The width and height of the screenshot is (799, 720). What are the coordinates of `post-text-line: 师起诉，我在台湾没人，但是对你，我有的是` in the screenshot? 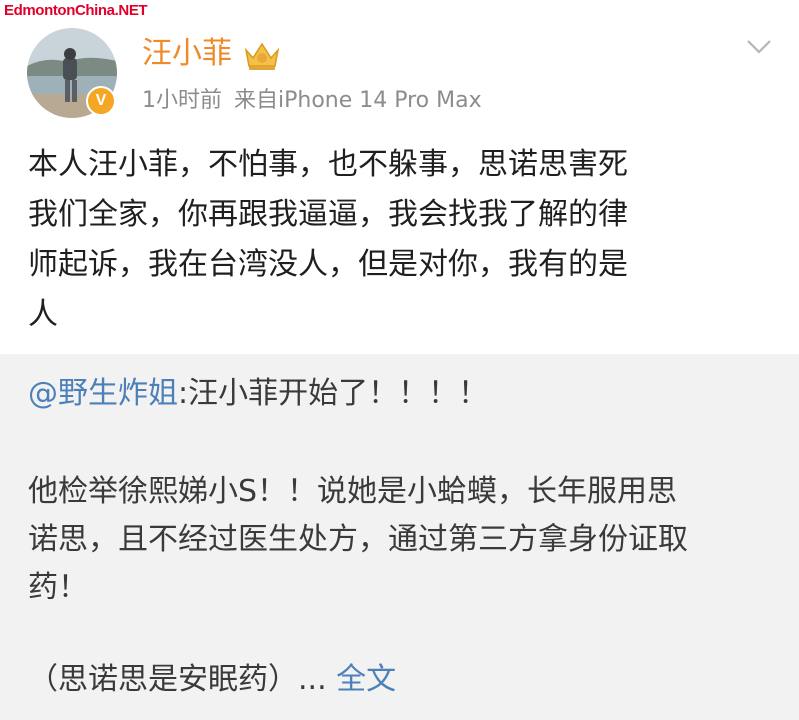 It's located at (328, 264).